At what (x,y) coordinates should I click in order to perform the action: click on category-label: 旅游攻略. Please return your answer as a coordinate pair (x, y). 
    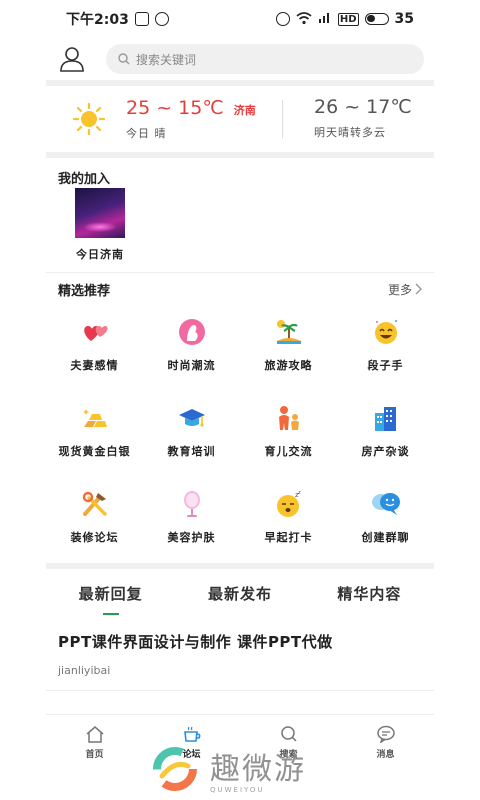
    Looking at the image, I should click on (288, 365).